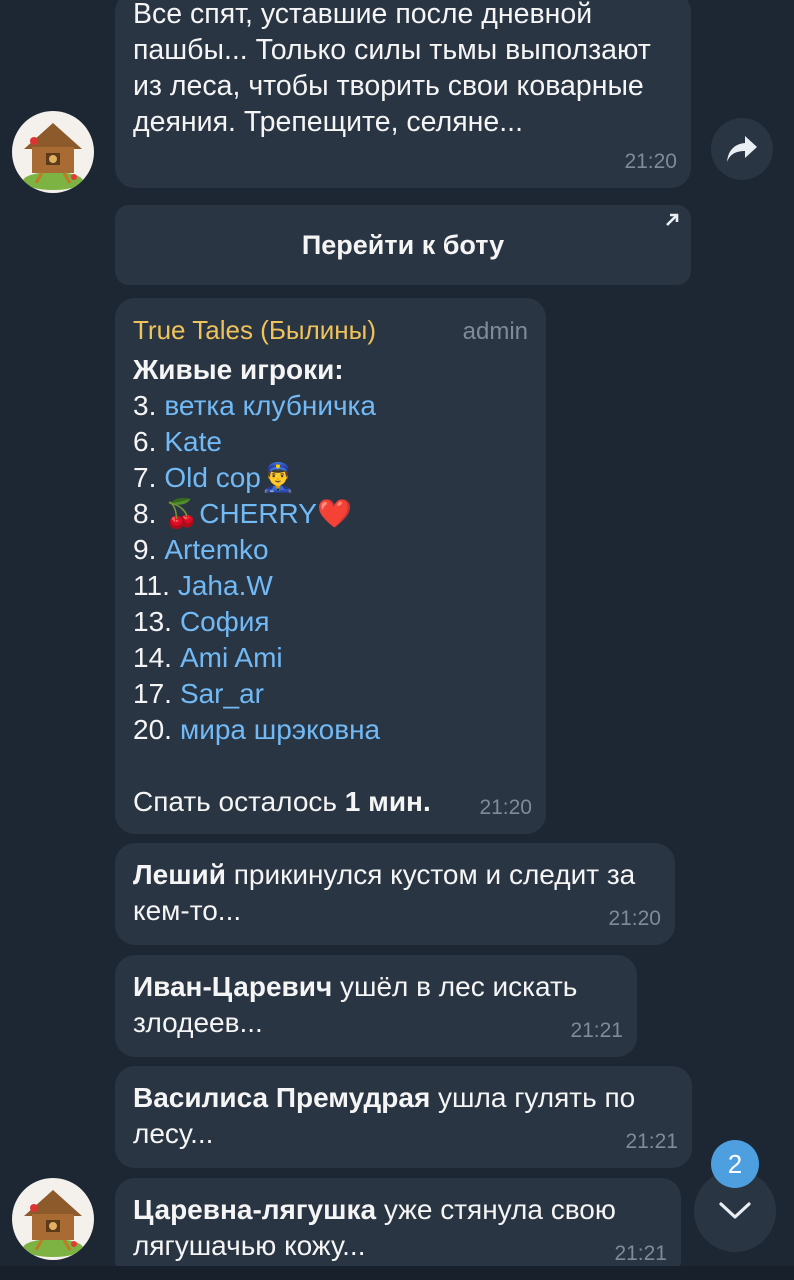  I want to click on player-row: 11. Jaha.W, so click(330, 586).